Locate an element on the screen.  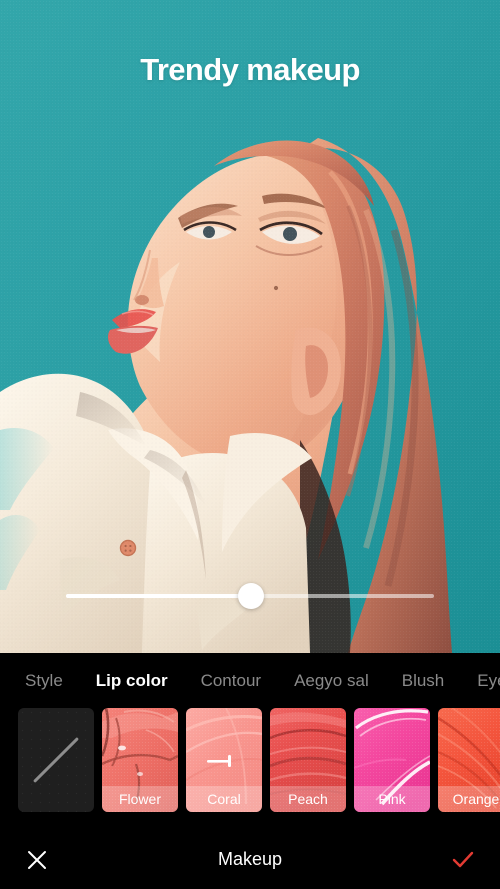
tab-contour: Contour is located at coordinates (231, 681).